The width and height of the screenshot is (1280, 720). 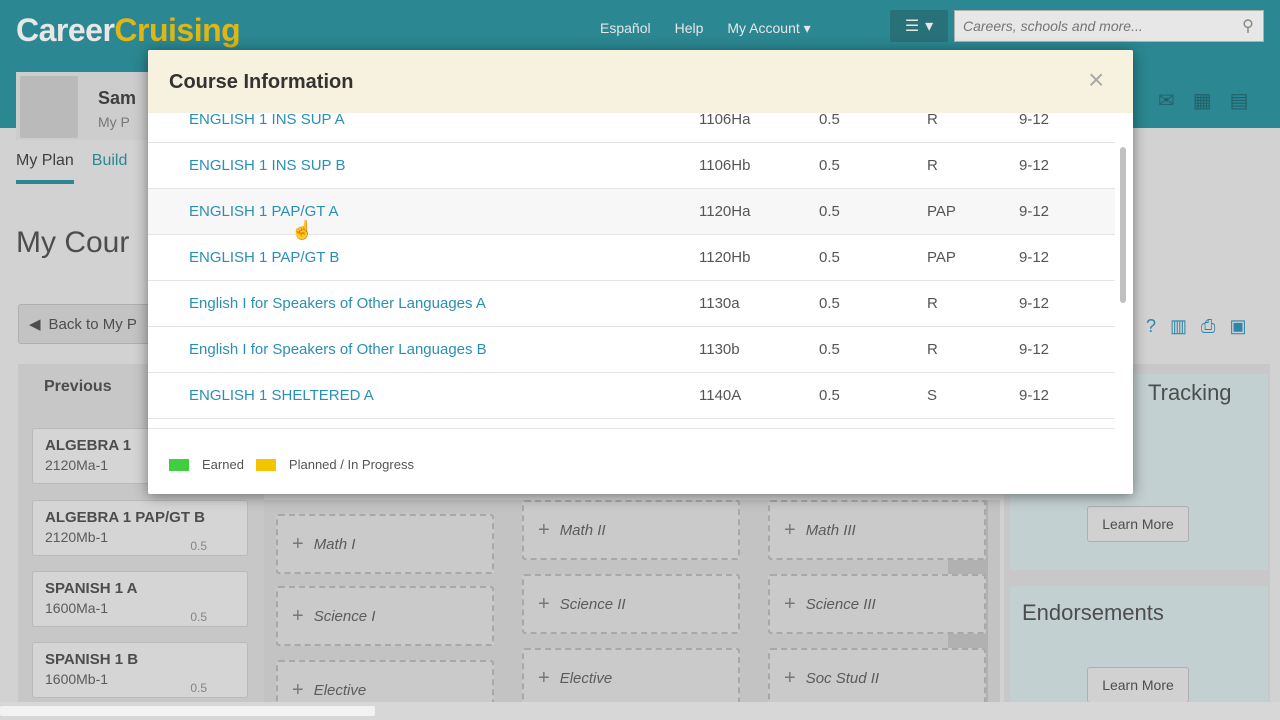 I want to click on table-row: ENGLISH 1 PAP/GT B 1120Hb 0.5 PAP 9-12, so click(x=631, y=258).